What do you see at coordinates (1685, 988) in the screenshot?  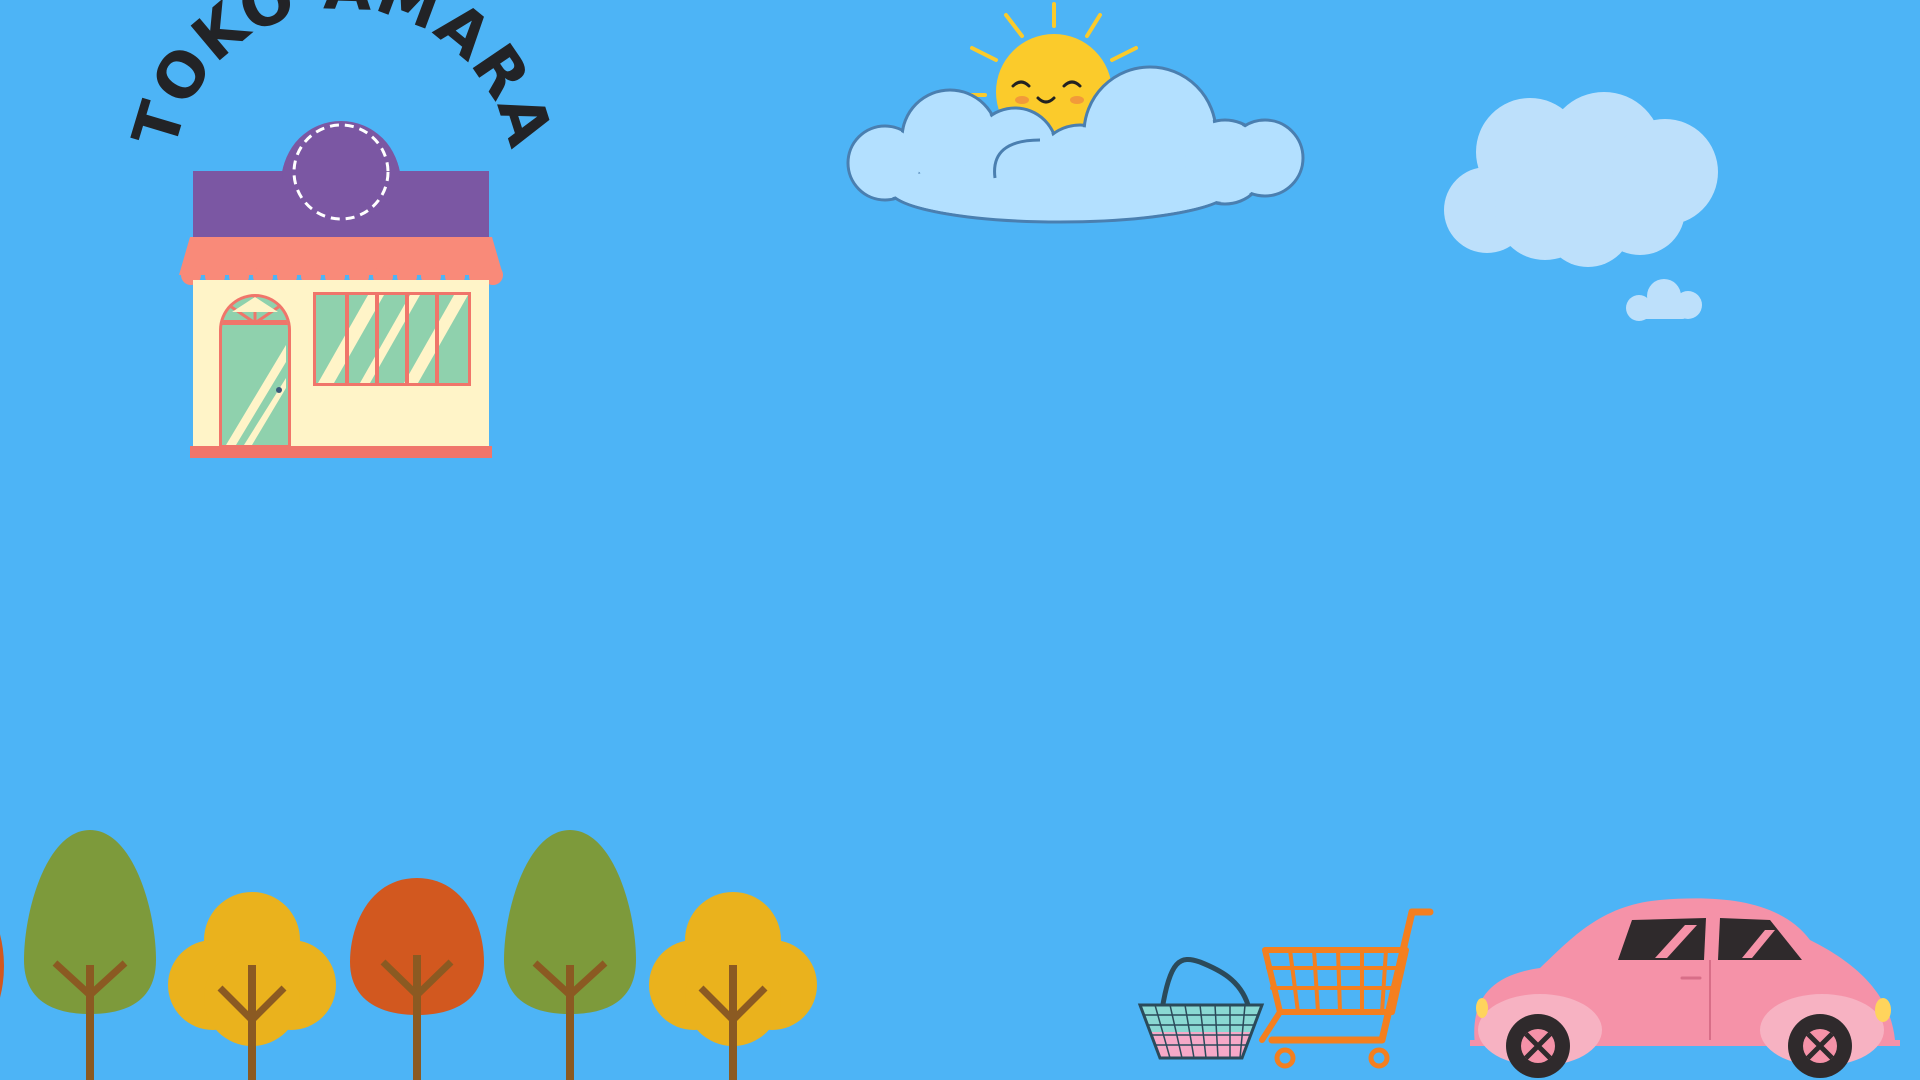 I see `car-icon` at bounding box center [1685, 988].